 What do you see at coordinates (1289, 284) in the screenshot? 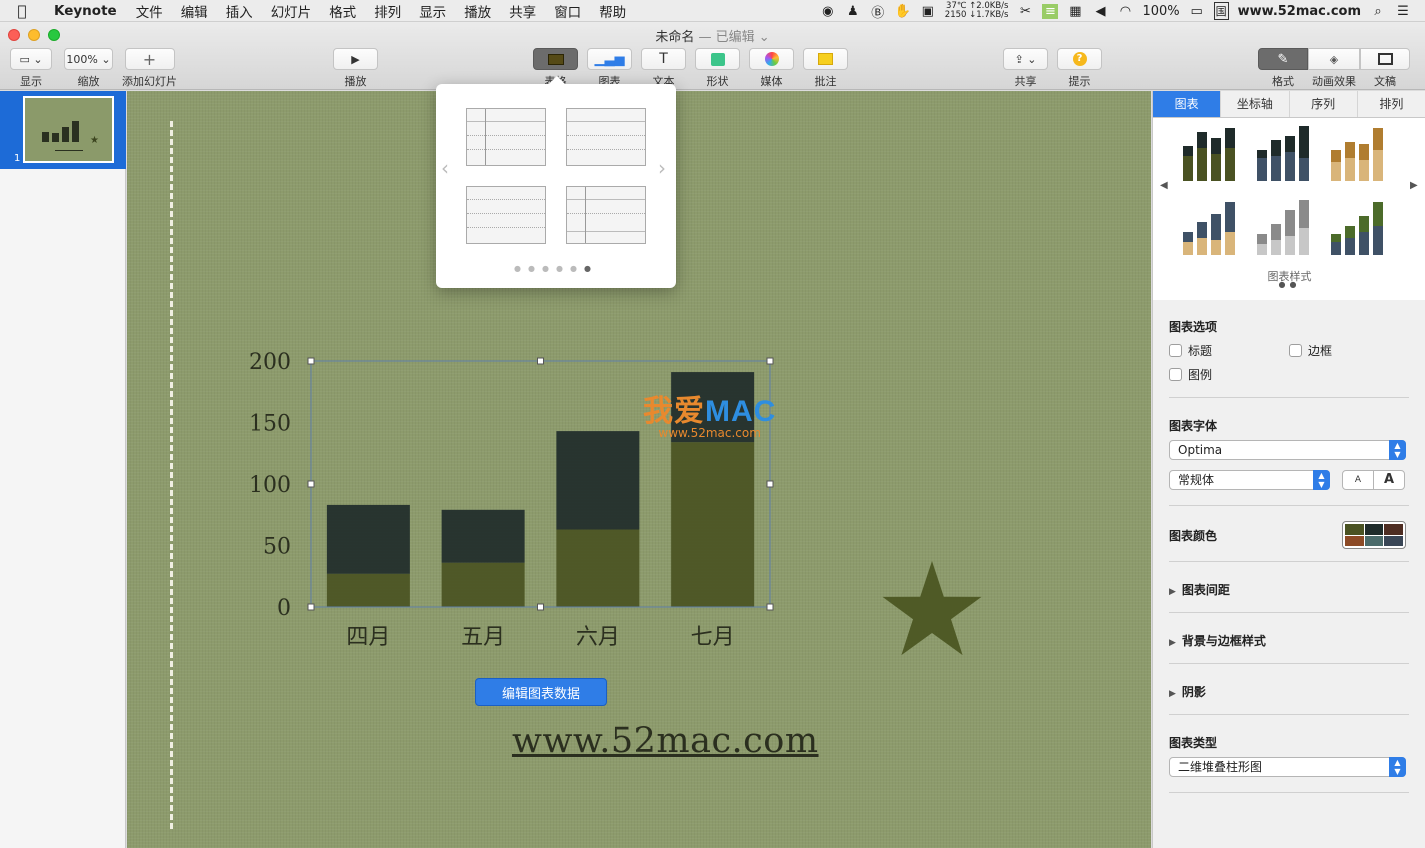
I see `chart-styles-page-dots: ●●` at bounding box center [1289, 284].